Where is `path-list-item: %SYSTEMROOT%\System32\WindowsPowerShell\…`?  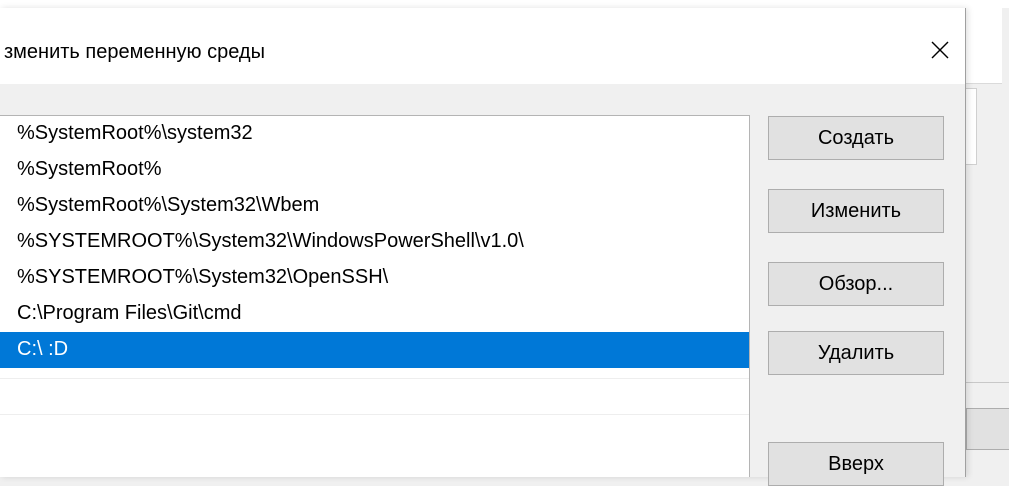
path-list-item: %SYSTEMROOT%\System32\WindowsPowerShell\… is located at coordinates (374, 242).